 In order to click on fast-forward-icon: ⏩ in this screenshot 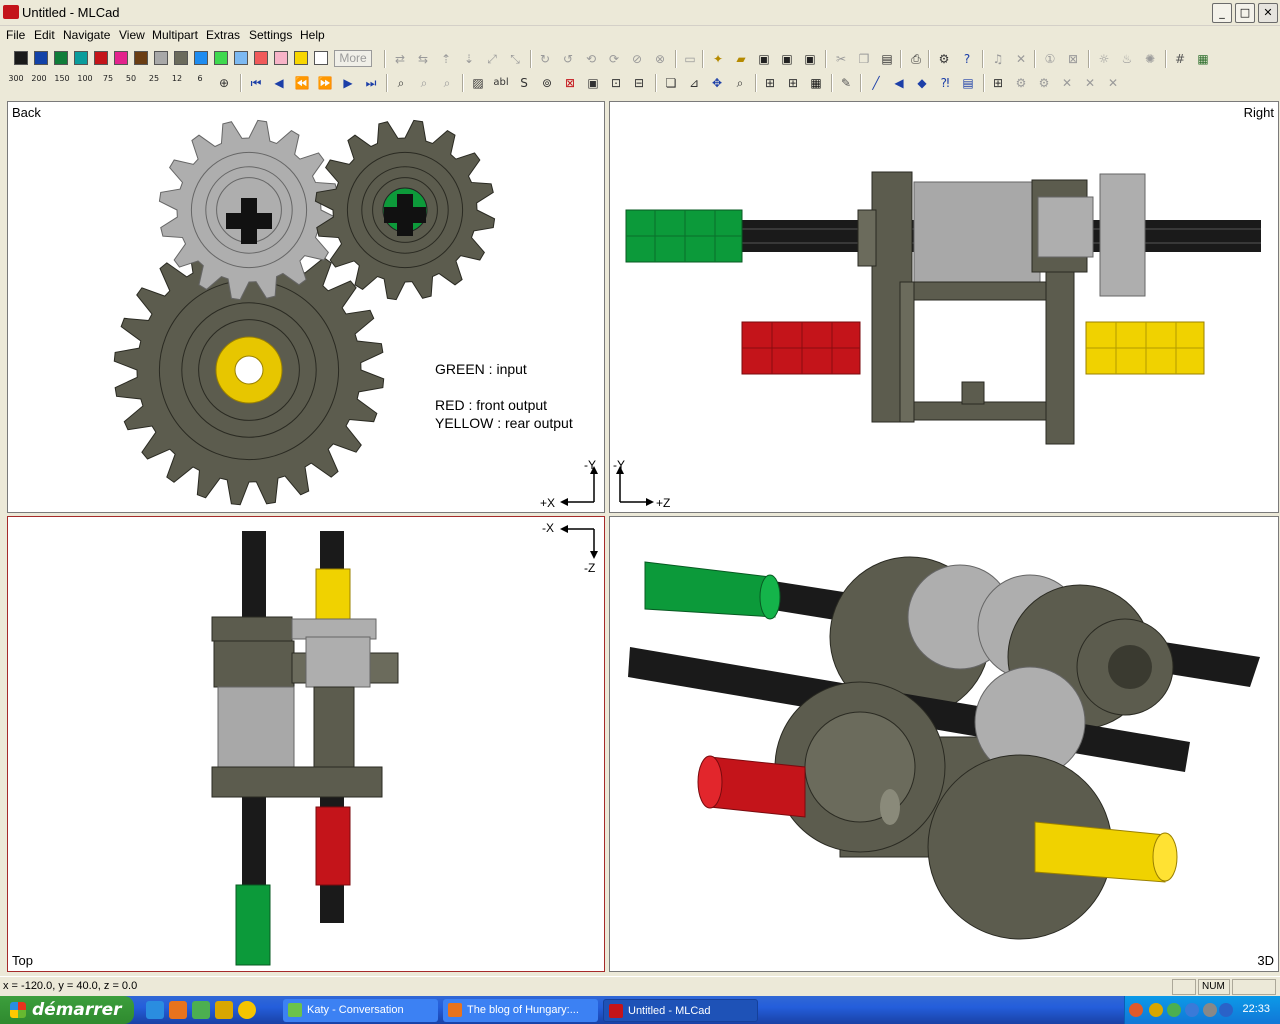, I will do `click(325, 83)`.